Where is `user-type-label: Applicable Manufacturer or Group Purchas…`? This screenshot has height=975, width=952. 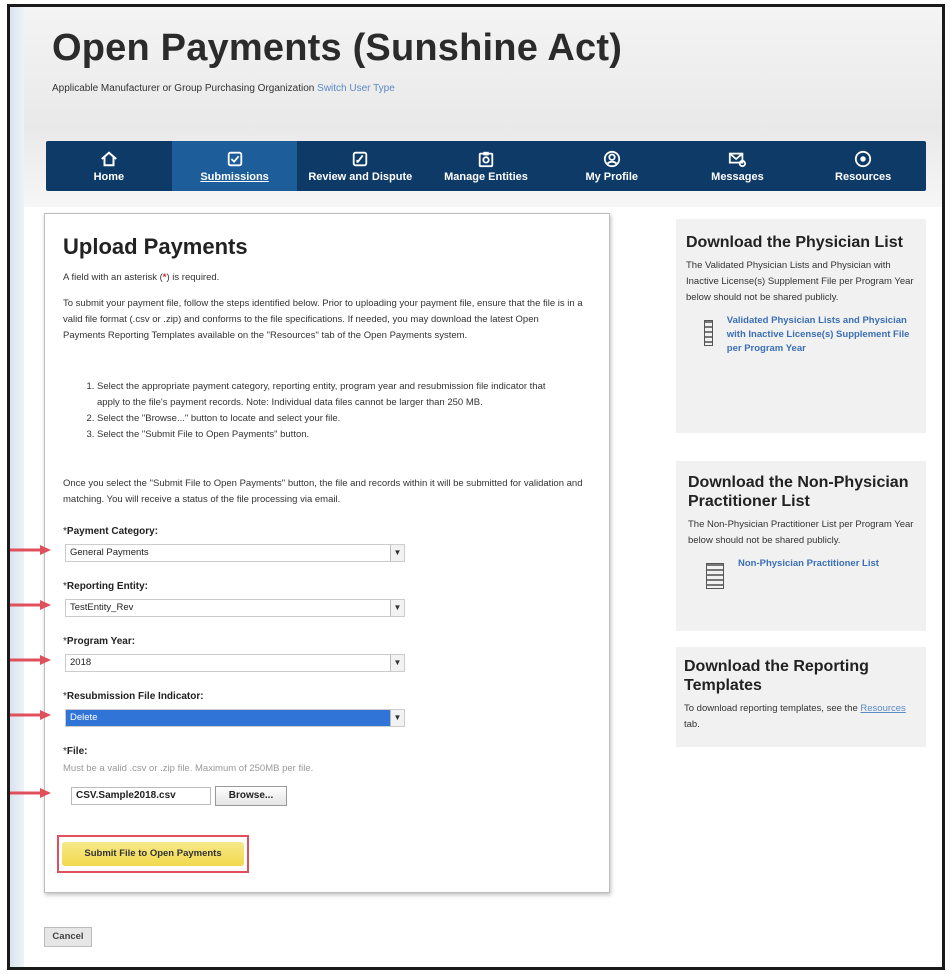
user-type-label: Applicable Manufacturer or Group Purchas… is located at coordinates (183, 88).